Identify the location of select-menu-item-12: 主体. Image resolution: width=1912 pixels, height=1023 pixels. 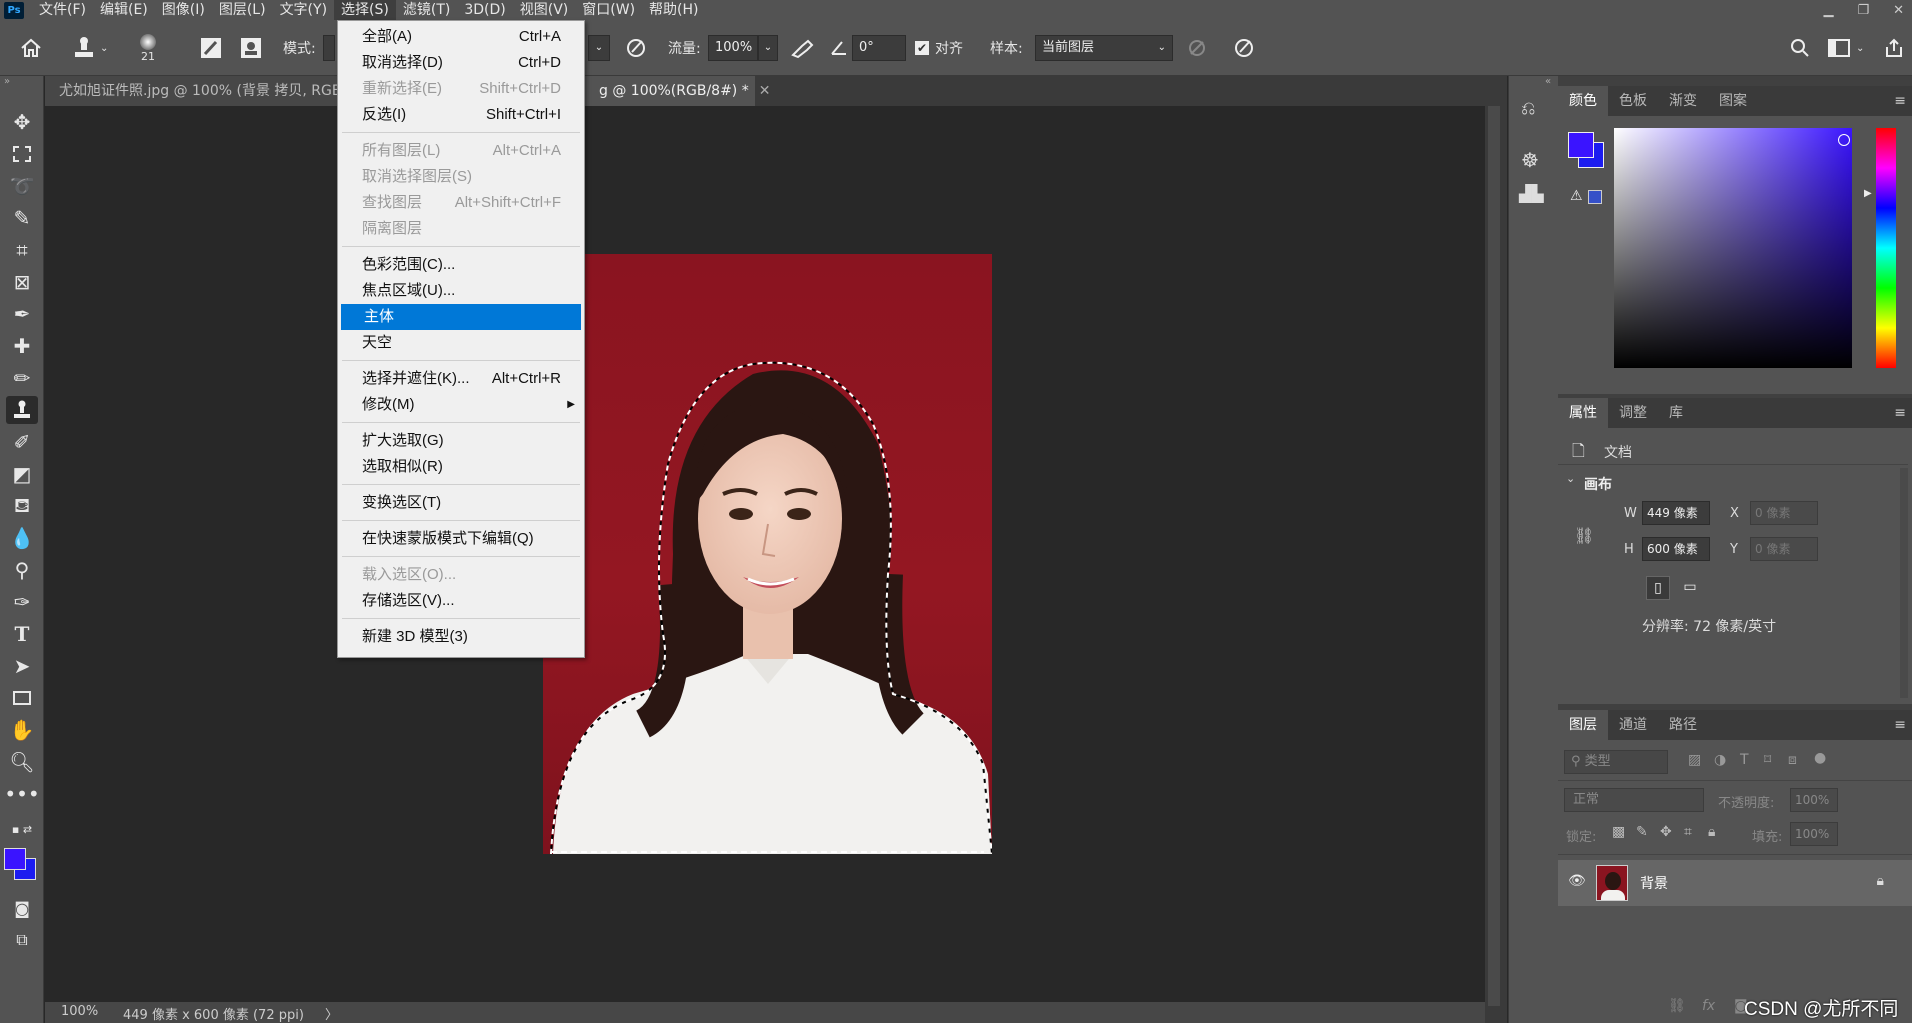
(461, 317).